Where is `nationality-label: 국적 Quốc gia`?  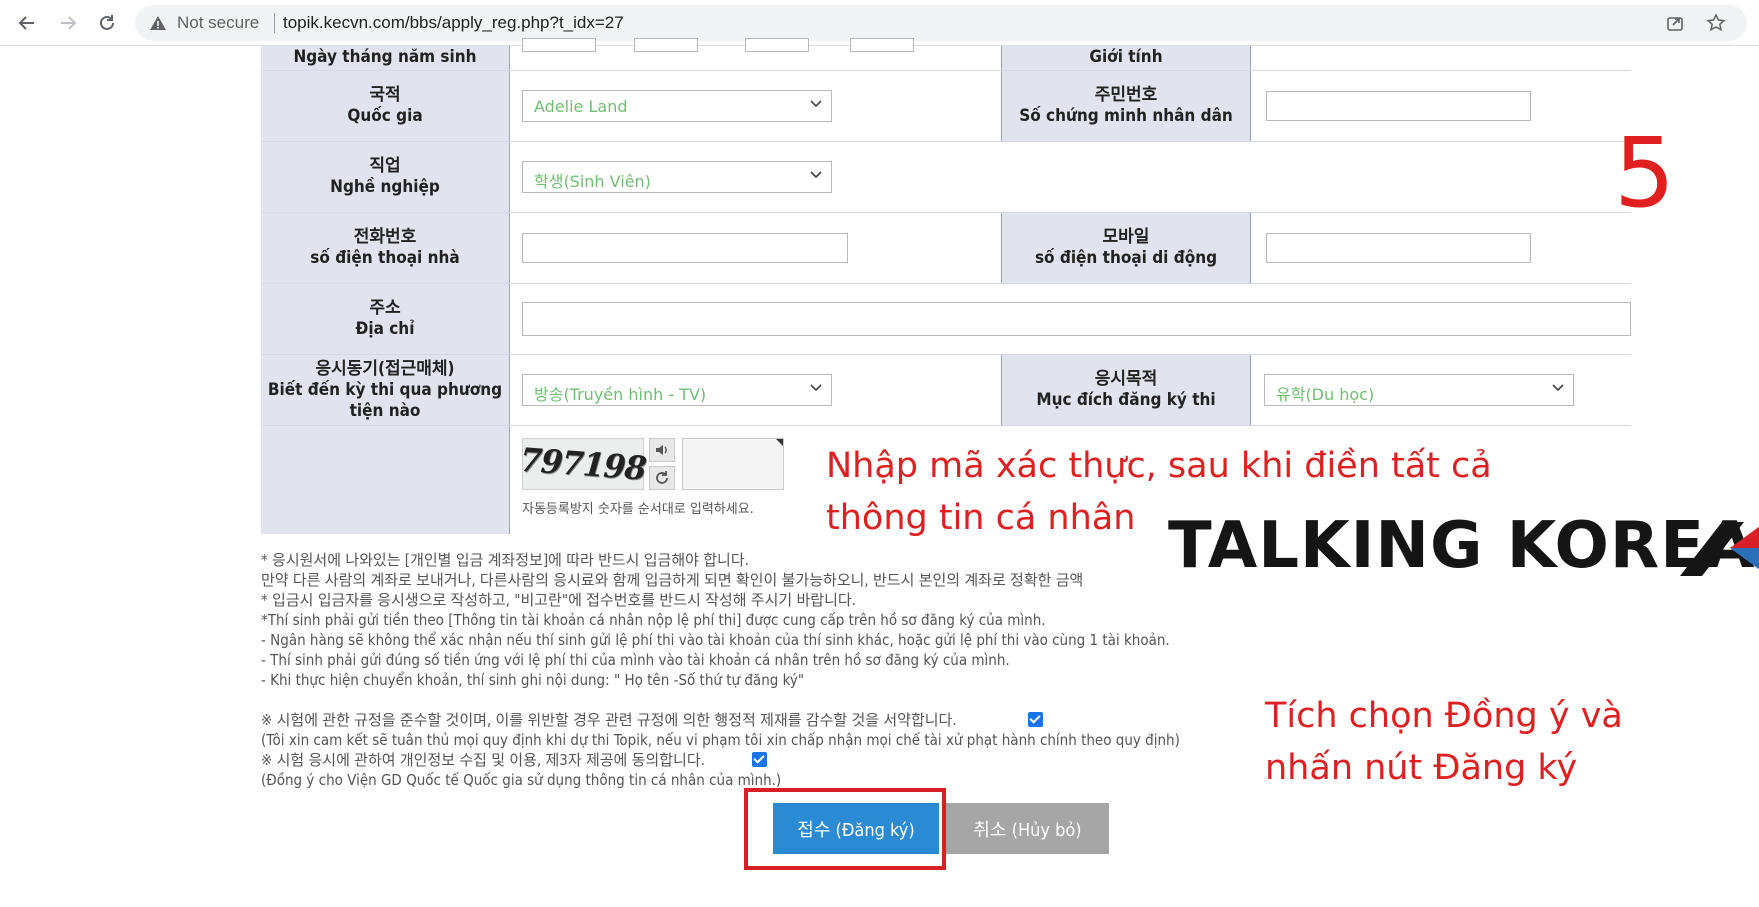 nationality-label: 국적 Quốc gia is located at coordinates (385, 106).